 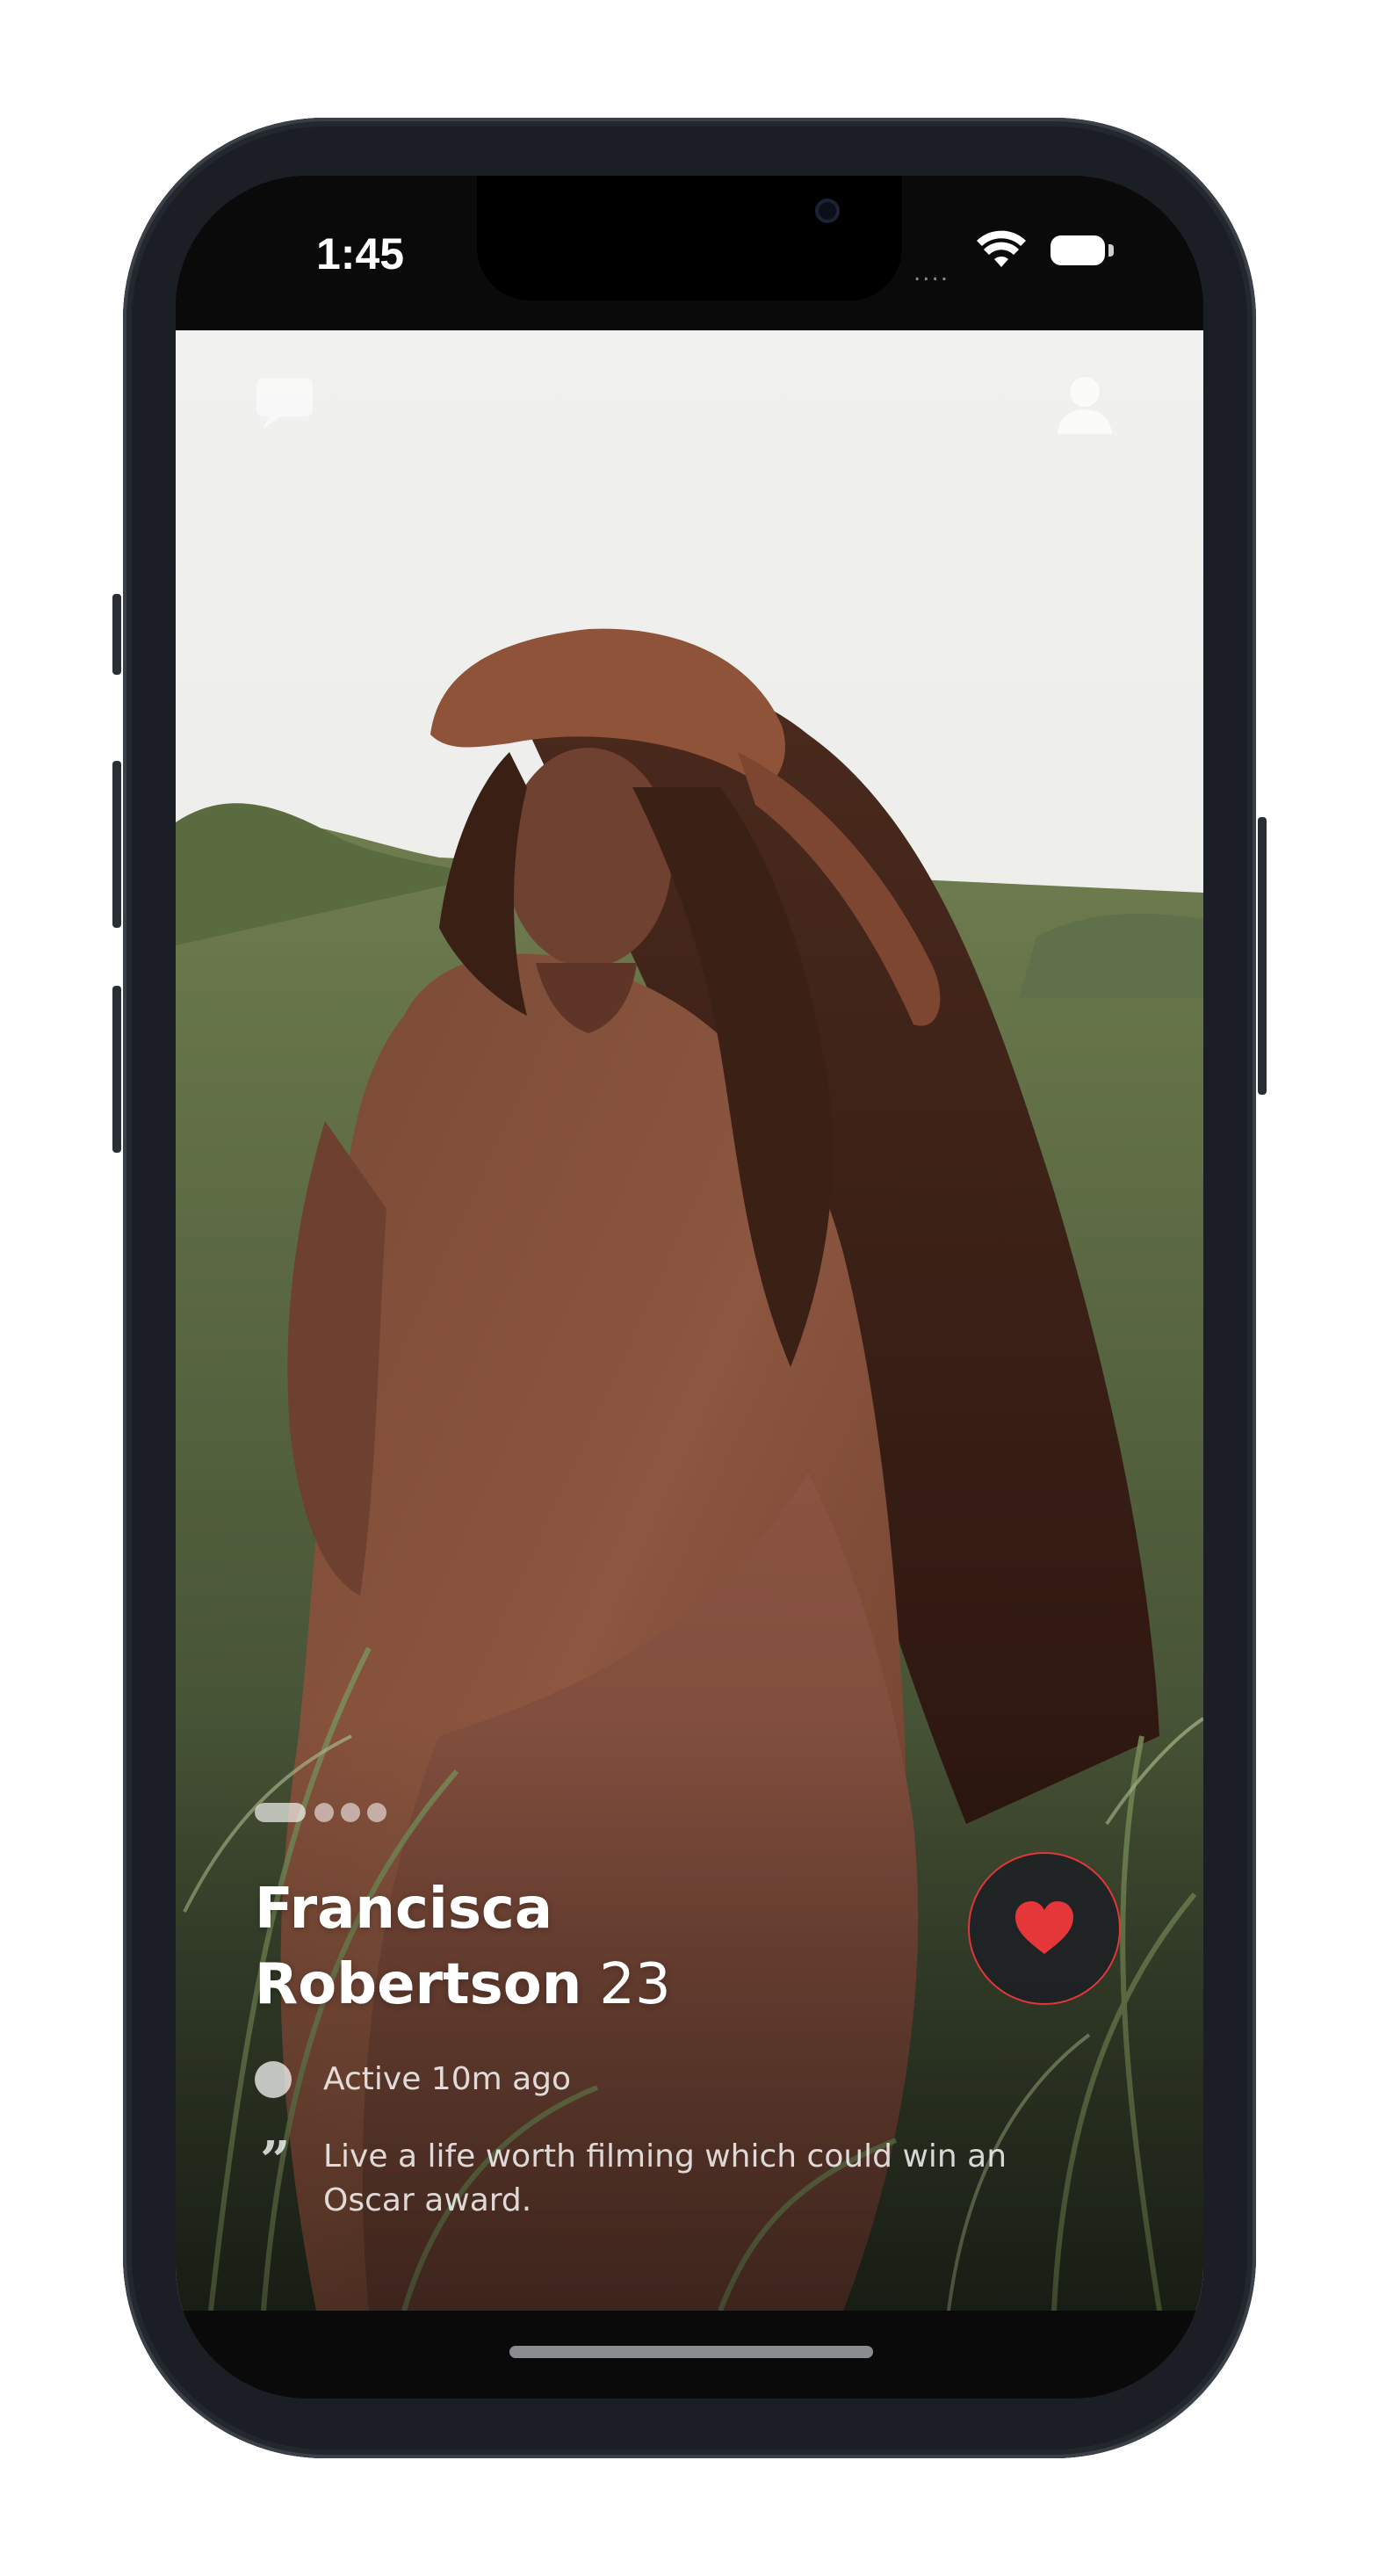 I want to click on status-text: Active 10m ago, so click(x=447, y=2079).